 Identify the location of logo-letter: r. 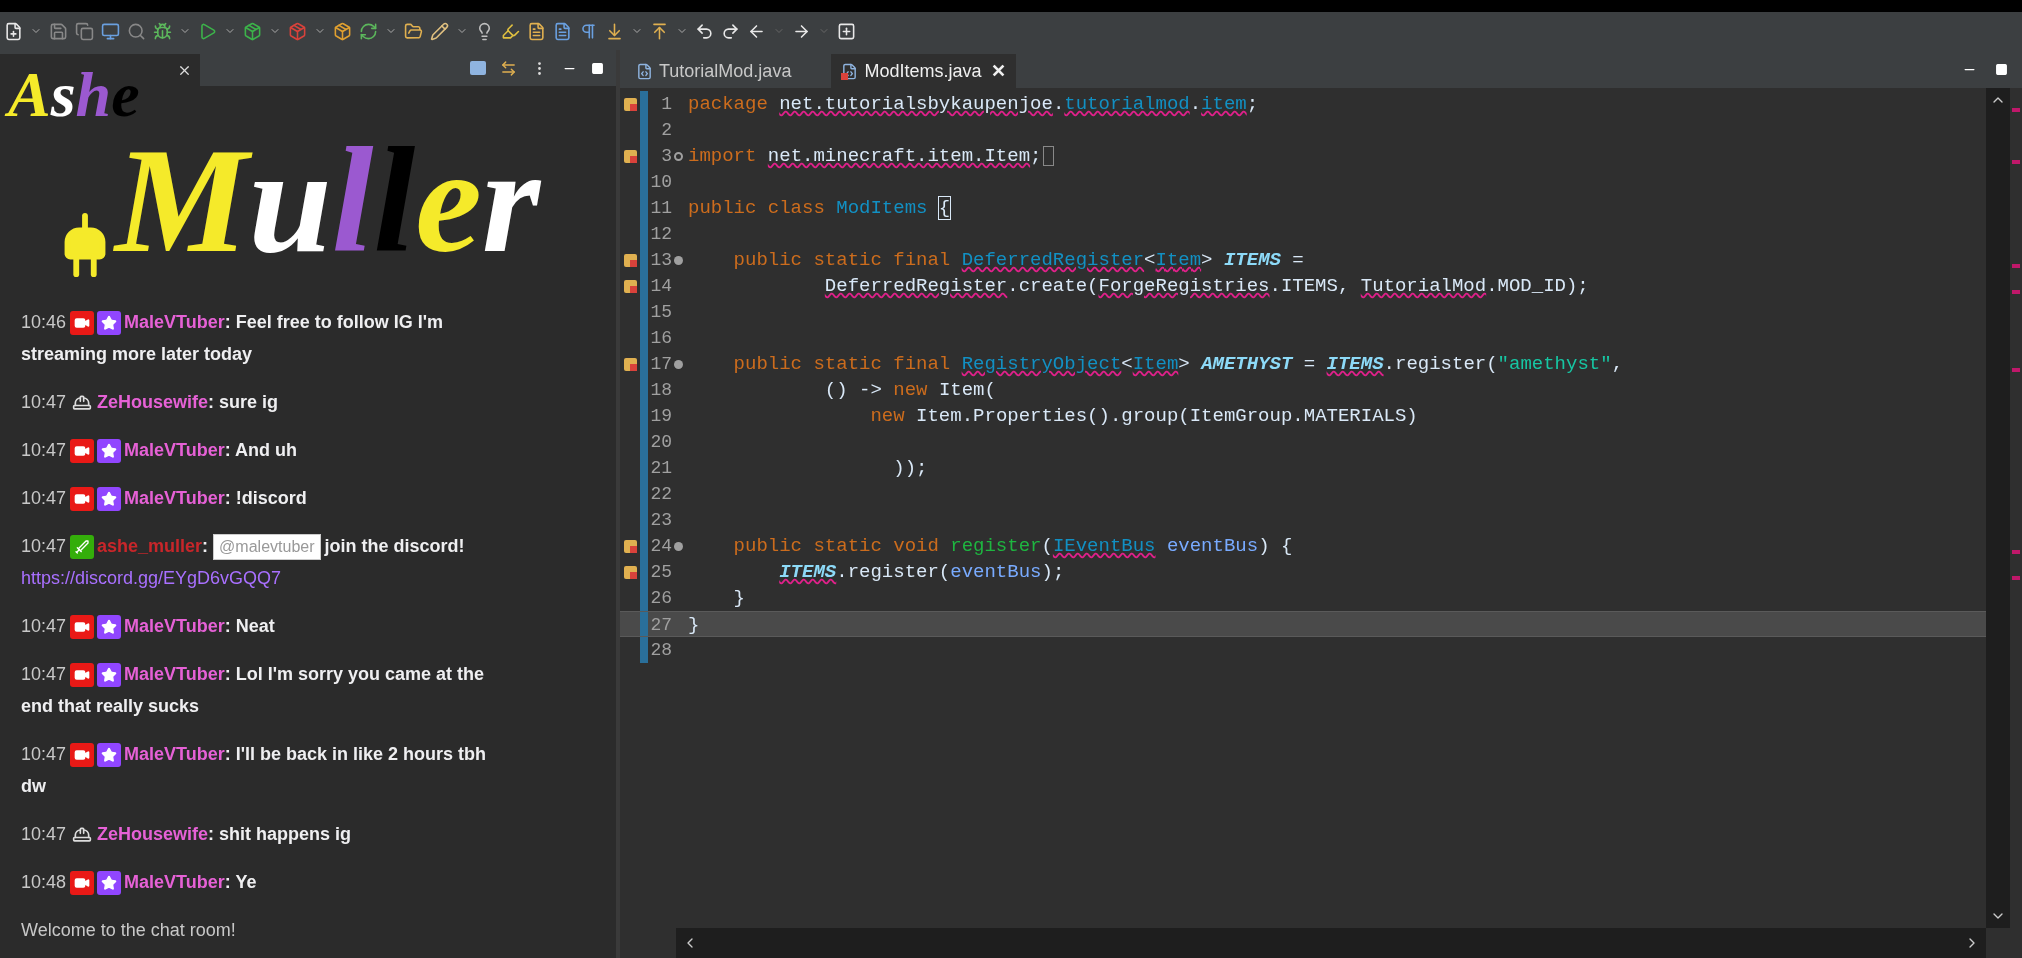
(511, 200).